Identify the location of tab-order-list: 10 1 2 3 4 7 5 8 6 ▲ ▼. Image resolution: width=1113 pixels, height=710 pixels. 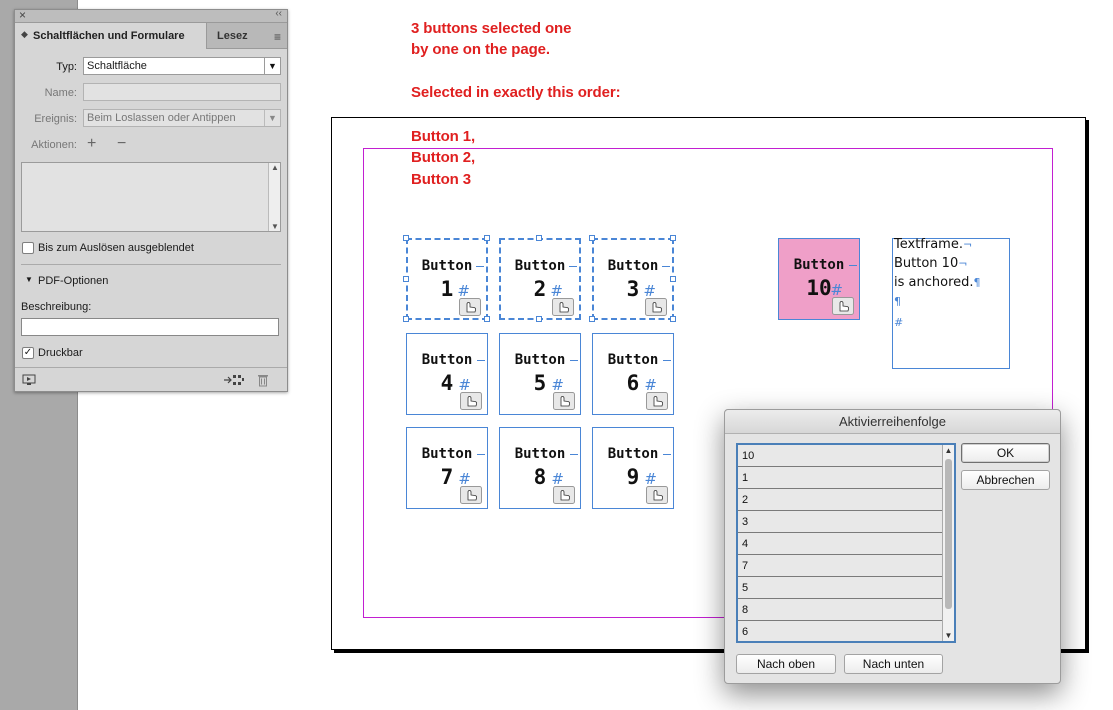
(846, 543).